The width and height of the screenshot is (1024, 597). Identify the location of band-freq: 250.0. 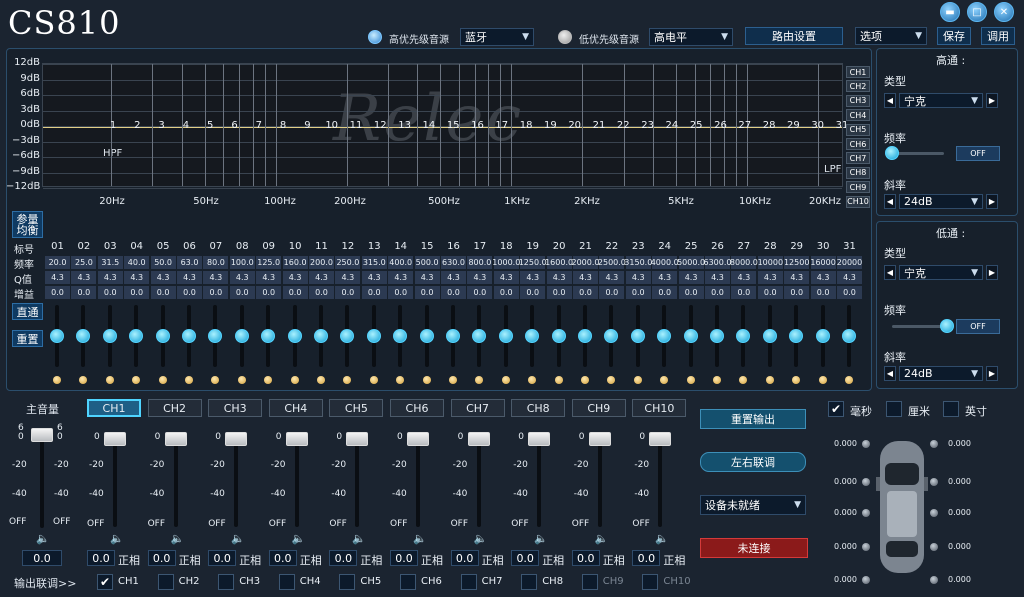
(348, 262).